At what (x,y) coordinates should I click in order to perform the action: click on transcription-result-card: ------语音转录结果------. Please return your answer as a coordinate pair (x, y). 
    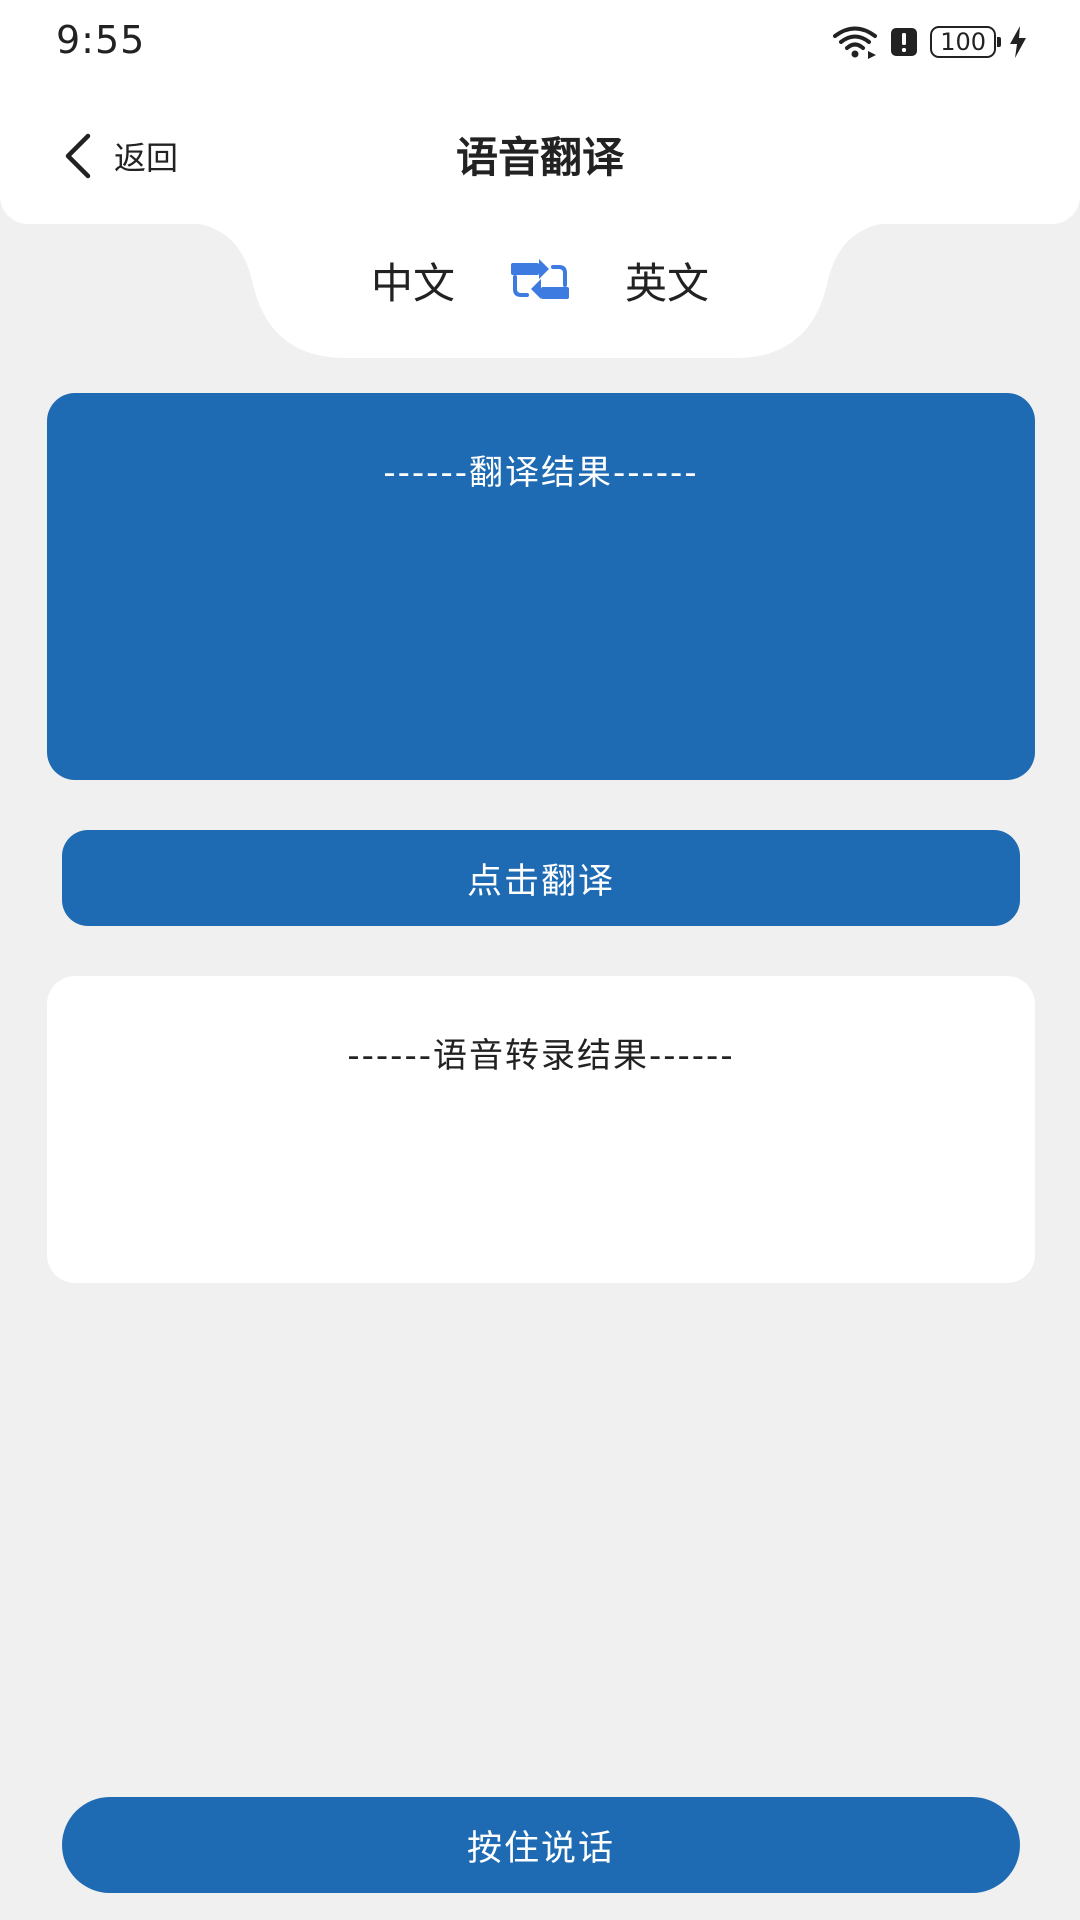
    Looking at the image, I should click on (541, 1129).